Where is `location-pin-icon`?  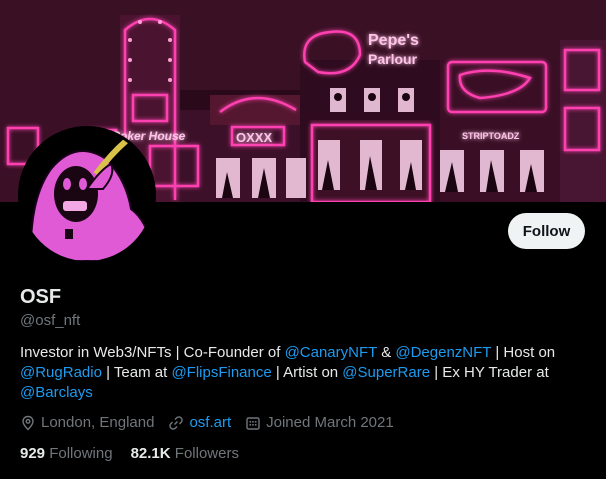 location-pin-icon is located at coordinates (28, 422).